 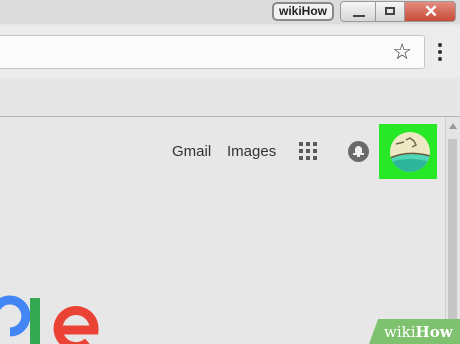 What do you see at coordinates (358, 11) in the screenshot?
I see `minimize-button` at bounding box center [358, 11].